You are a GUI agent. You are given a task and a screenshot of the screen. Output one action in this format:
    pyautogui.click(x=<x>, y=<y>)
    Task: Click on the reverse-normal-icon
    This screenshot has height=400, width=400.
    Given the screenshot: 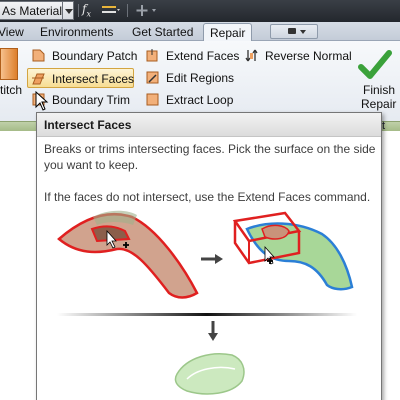 What is the action you would take?
    pyautogui.click(x=251, y=55)
    